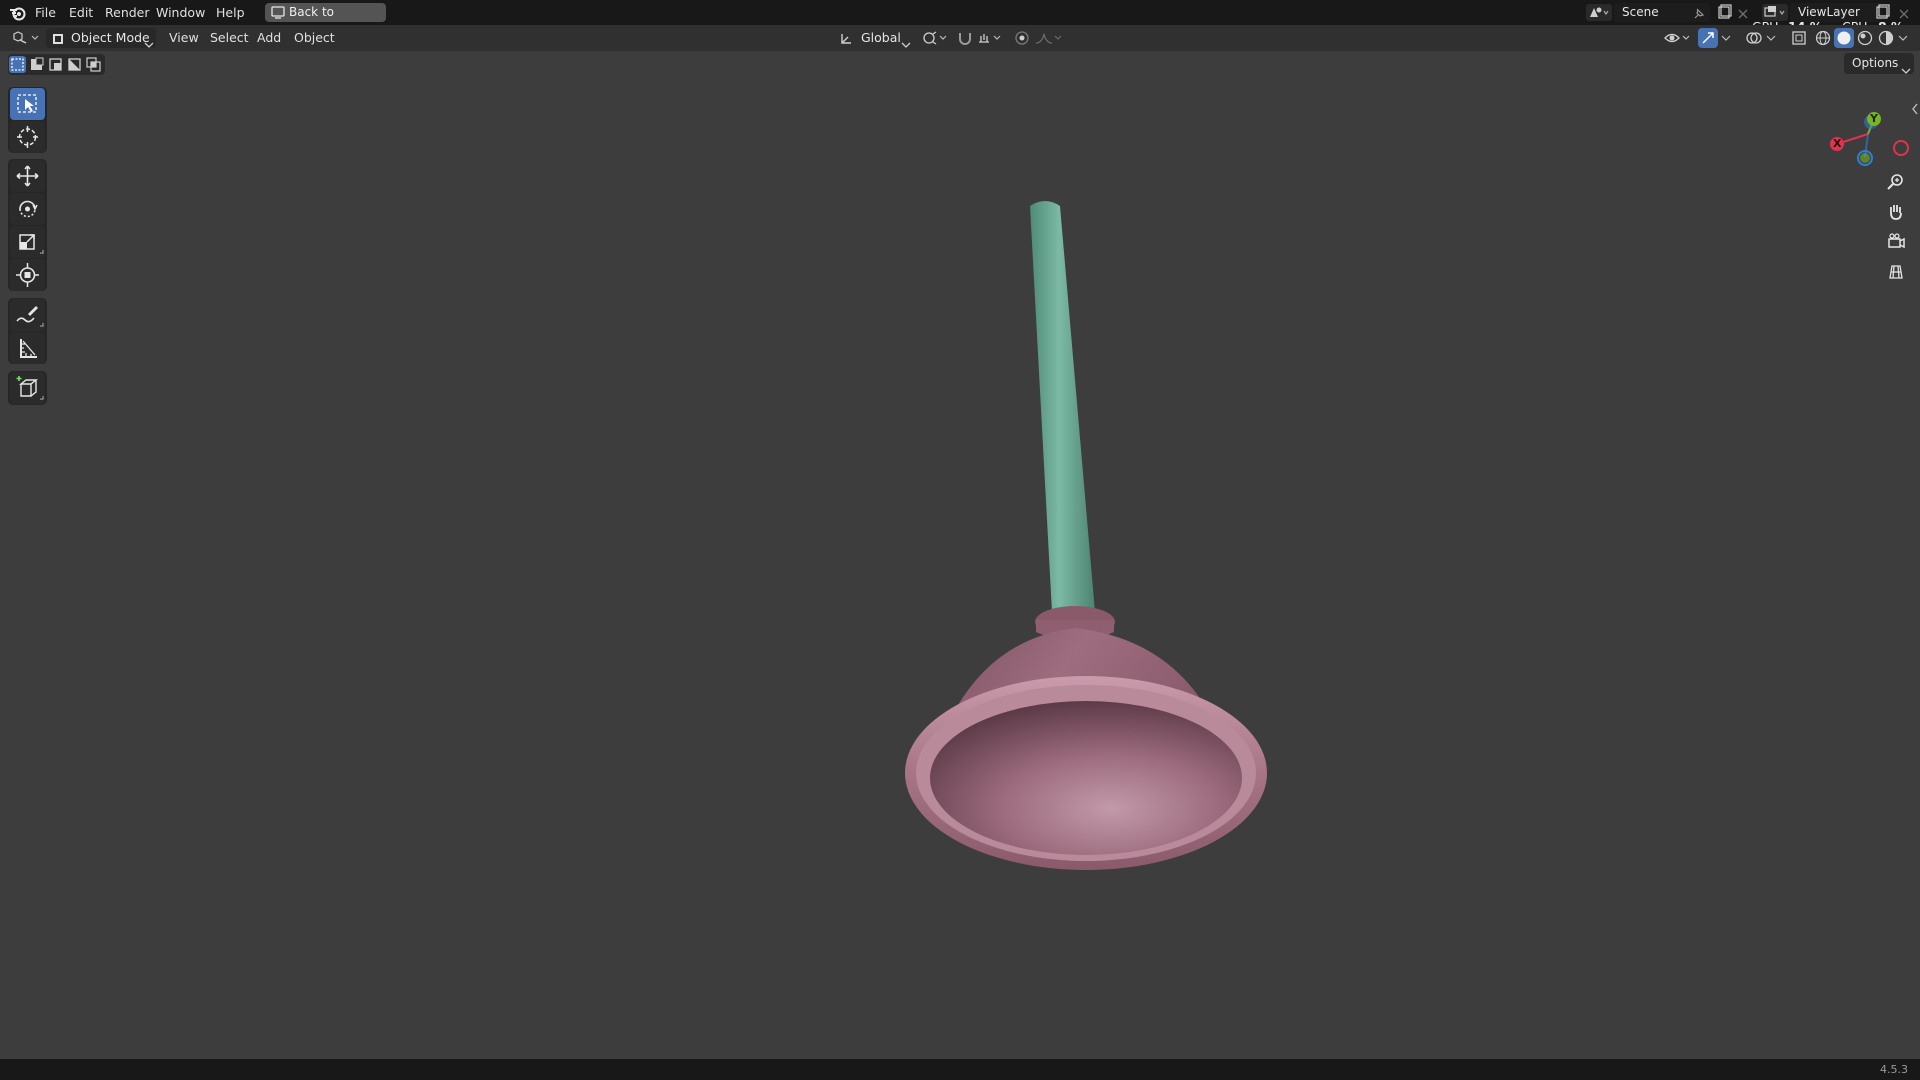 This screenshot has width=1920, height=1080. What do you see at coordinates (180, 12) in the screenshot?
I see `menu-window: Window` at bounding box center [180, 12].